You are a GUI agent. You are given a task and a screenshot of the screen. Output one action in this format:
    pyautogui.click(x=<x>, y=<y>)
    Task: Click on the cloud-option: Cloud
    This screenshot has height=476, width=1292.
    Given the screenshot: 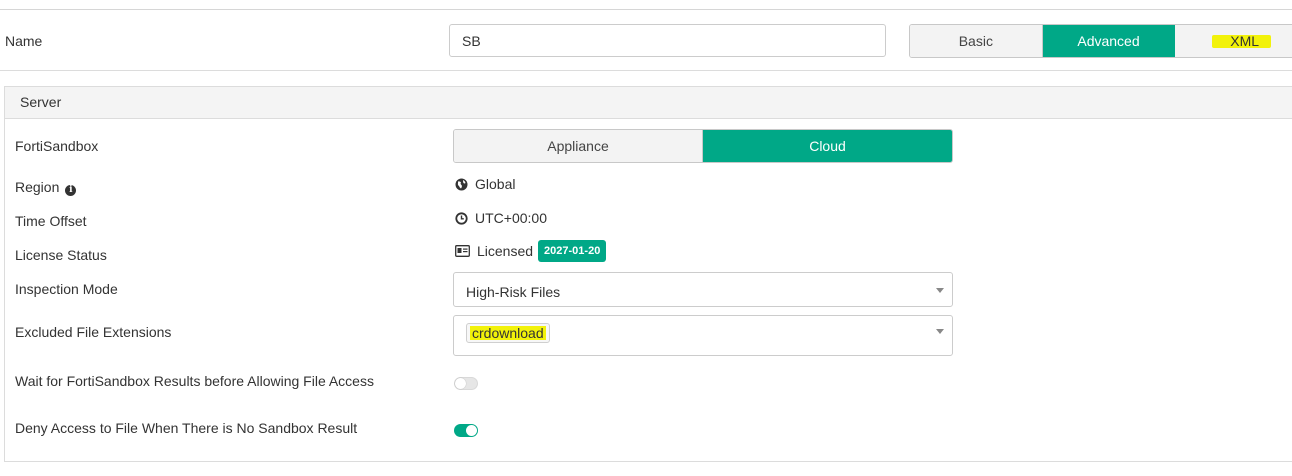 What is the action you would take?
    pyautogui.click(x=827, y=146)
    